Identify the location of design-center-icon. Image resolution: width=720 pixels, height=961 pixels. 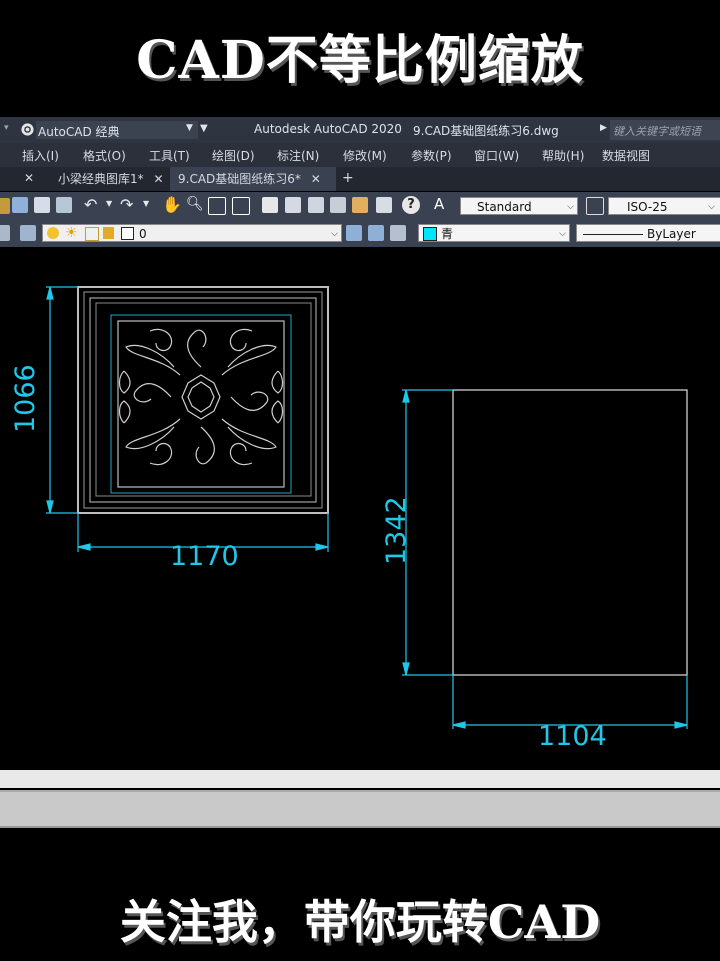
(293, 205).